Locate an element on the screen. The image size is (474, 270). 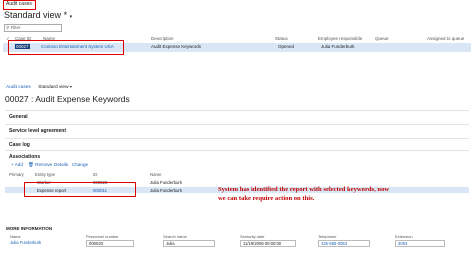
col-status: Status is located at coordinates (281, 38).